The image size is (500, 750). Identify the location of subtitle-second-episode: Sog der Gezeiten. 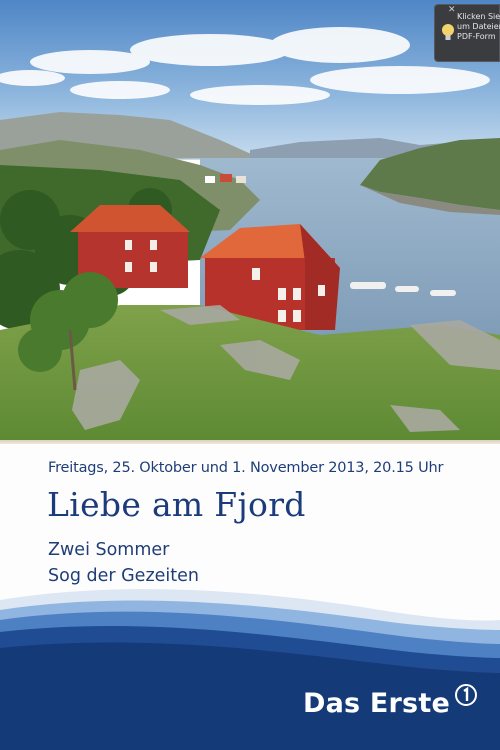
(123, 576).